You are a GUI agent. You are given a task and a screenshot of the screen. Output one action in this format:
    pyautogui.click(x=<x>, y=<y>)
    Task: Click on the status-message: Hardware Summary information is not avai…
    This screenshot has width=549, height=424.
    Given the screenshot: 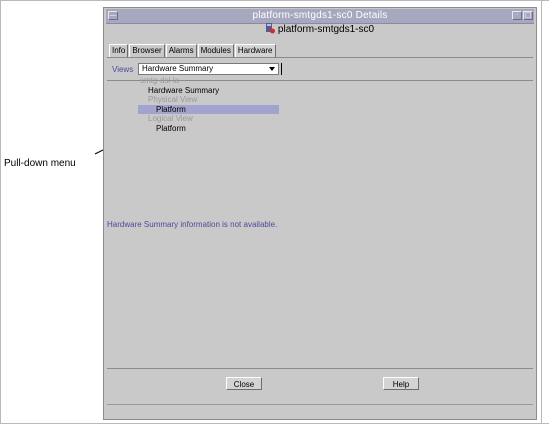 What is the action you would take?
    pyautogui.click(x=192, y=224)
    